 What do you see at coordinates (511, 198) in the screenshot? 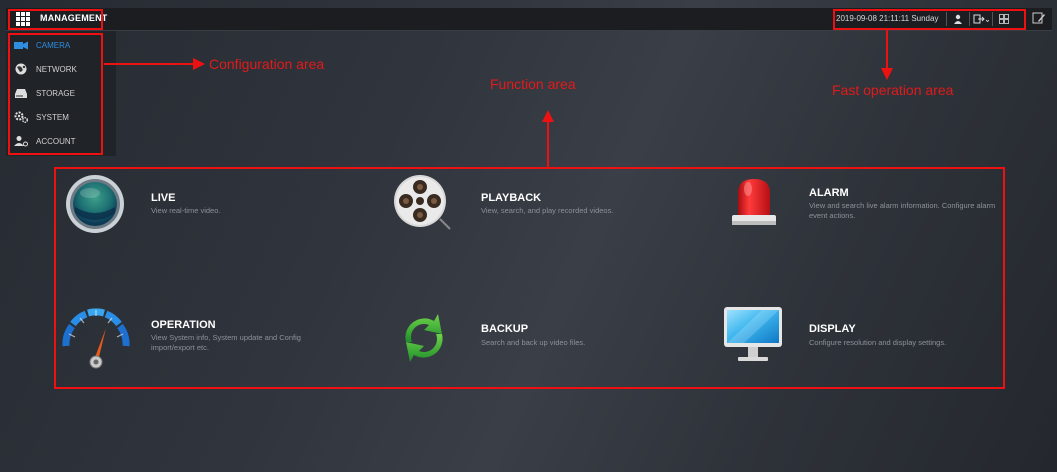
I see `playback-title: PLAYBACK` at bounding box center [511, 198].